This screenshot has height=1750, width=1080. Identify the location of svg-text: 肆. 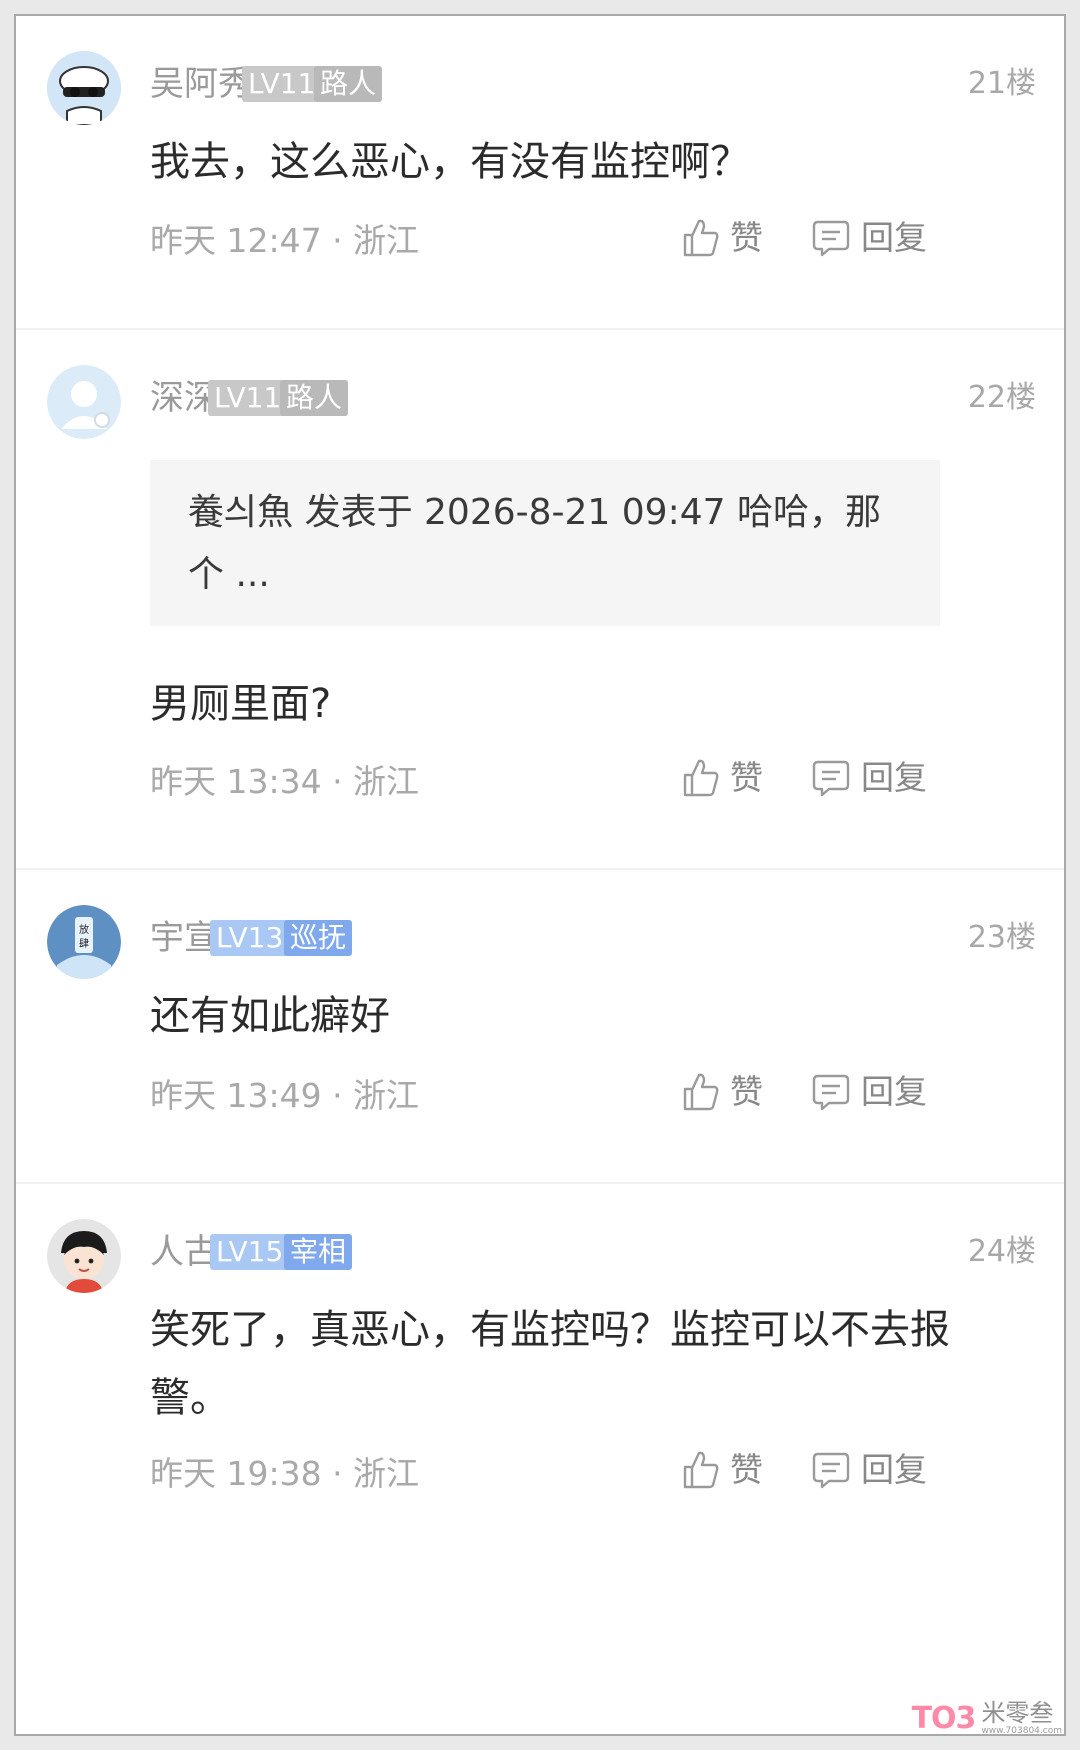
(84, 944).